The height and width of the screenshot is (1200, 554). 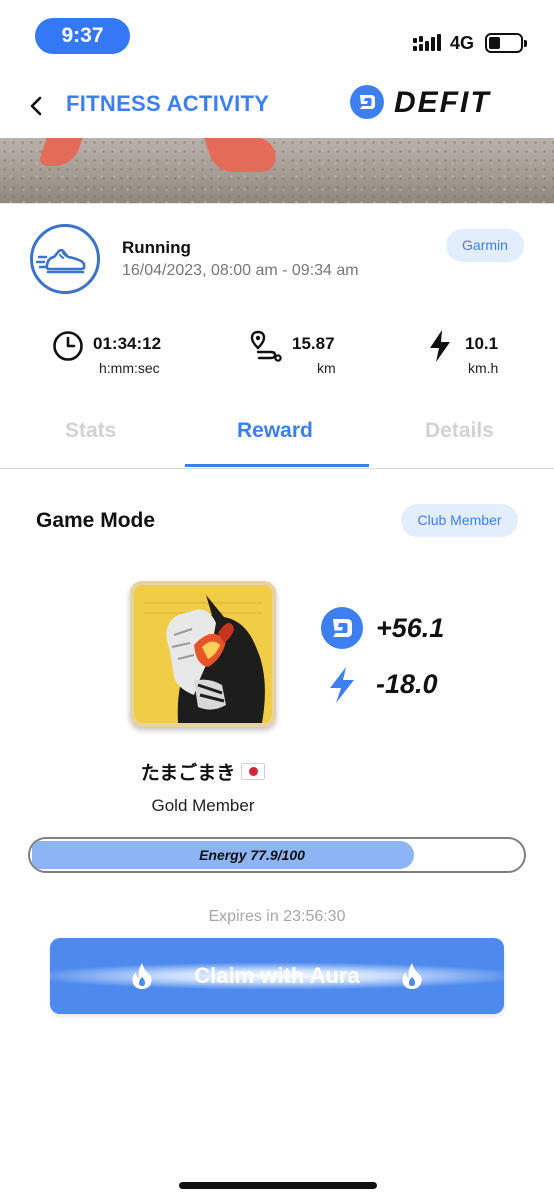 I want to click on activity-name: Running, so click(x=156, y=247).